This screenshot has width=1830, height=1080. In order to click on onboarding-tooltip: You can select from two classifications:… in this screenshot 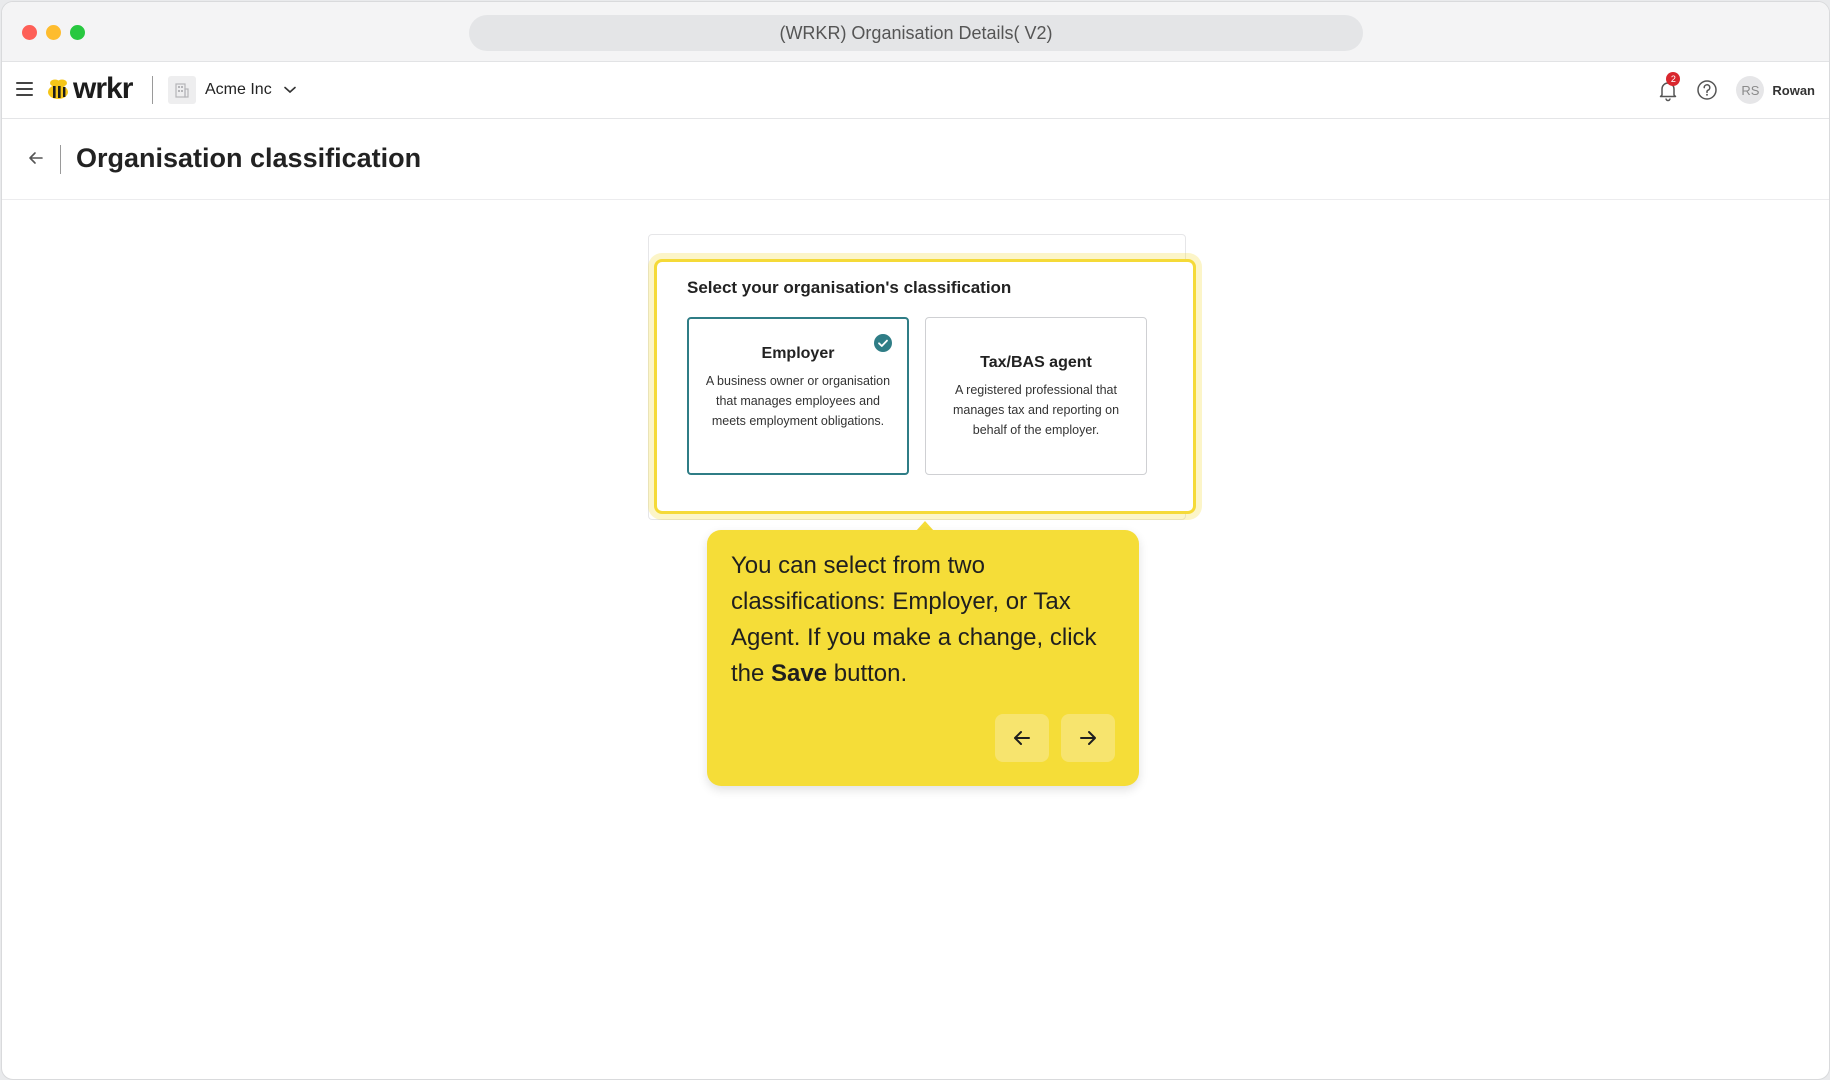, I will do `click(923, 658)`.